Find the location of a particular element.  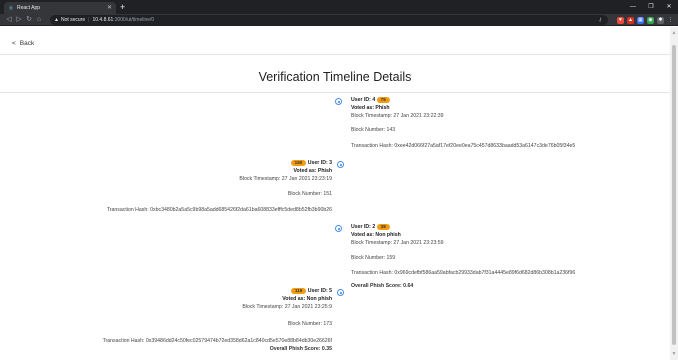

title-divider is located at coordinates (335, 92).